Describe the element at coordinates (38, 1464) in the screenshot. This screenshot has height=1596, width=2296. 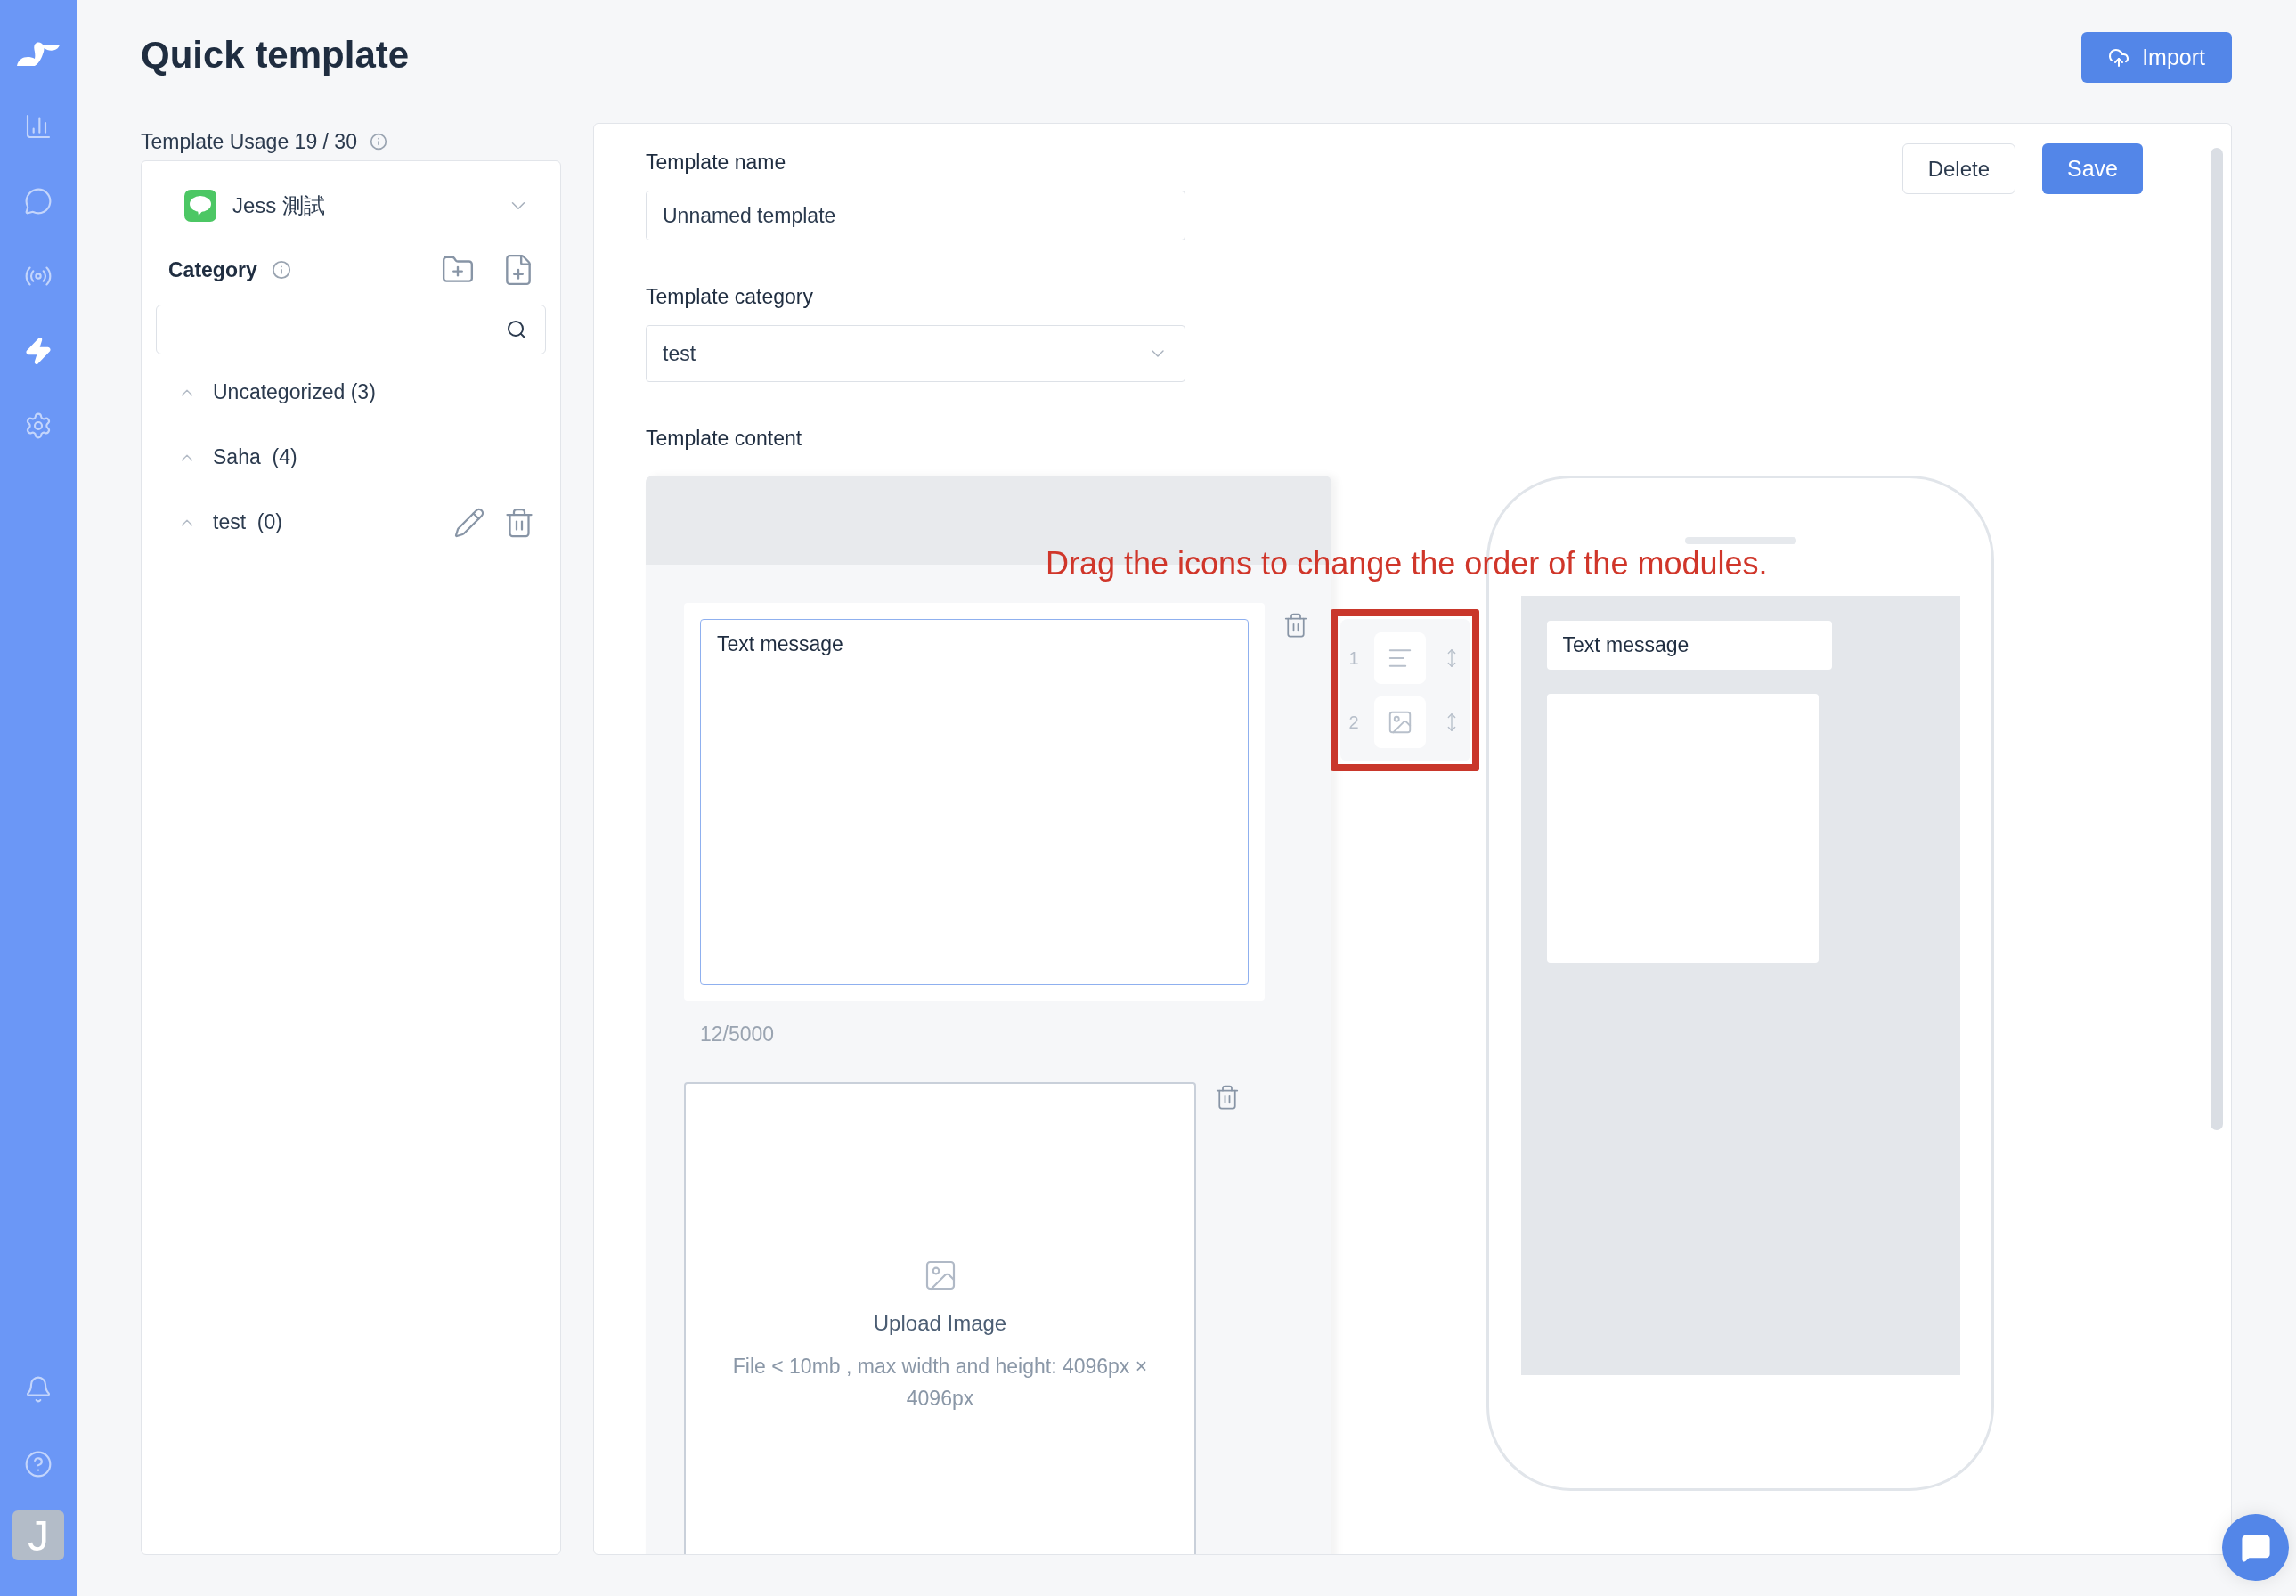
I see `help-icon` at that location.